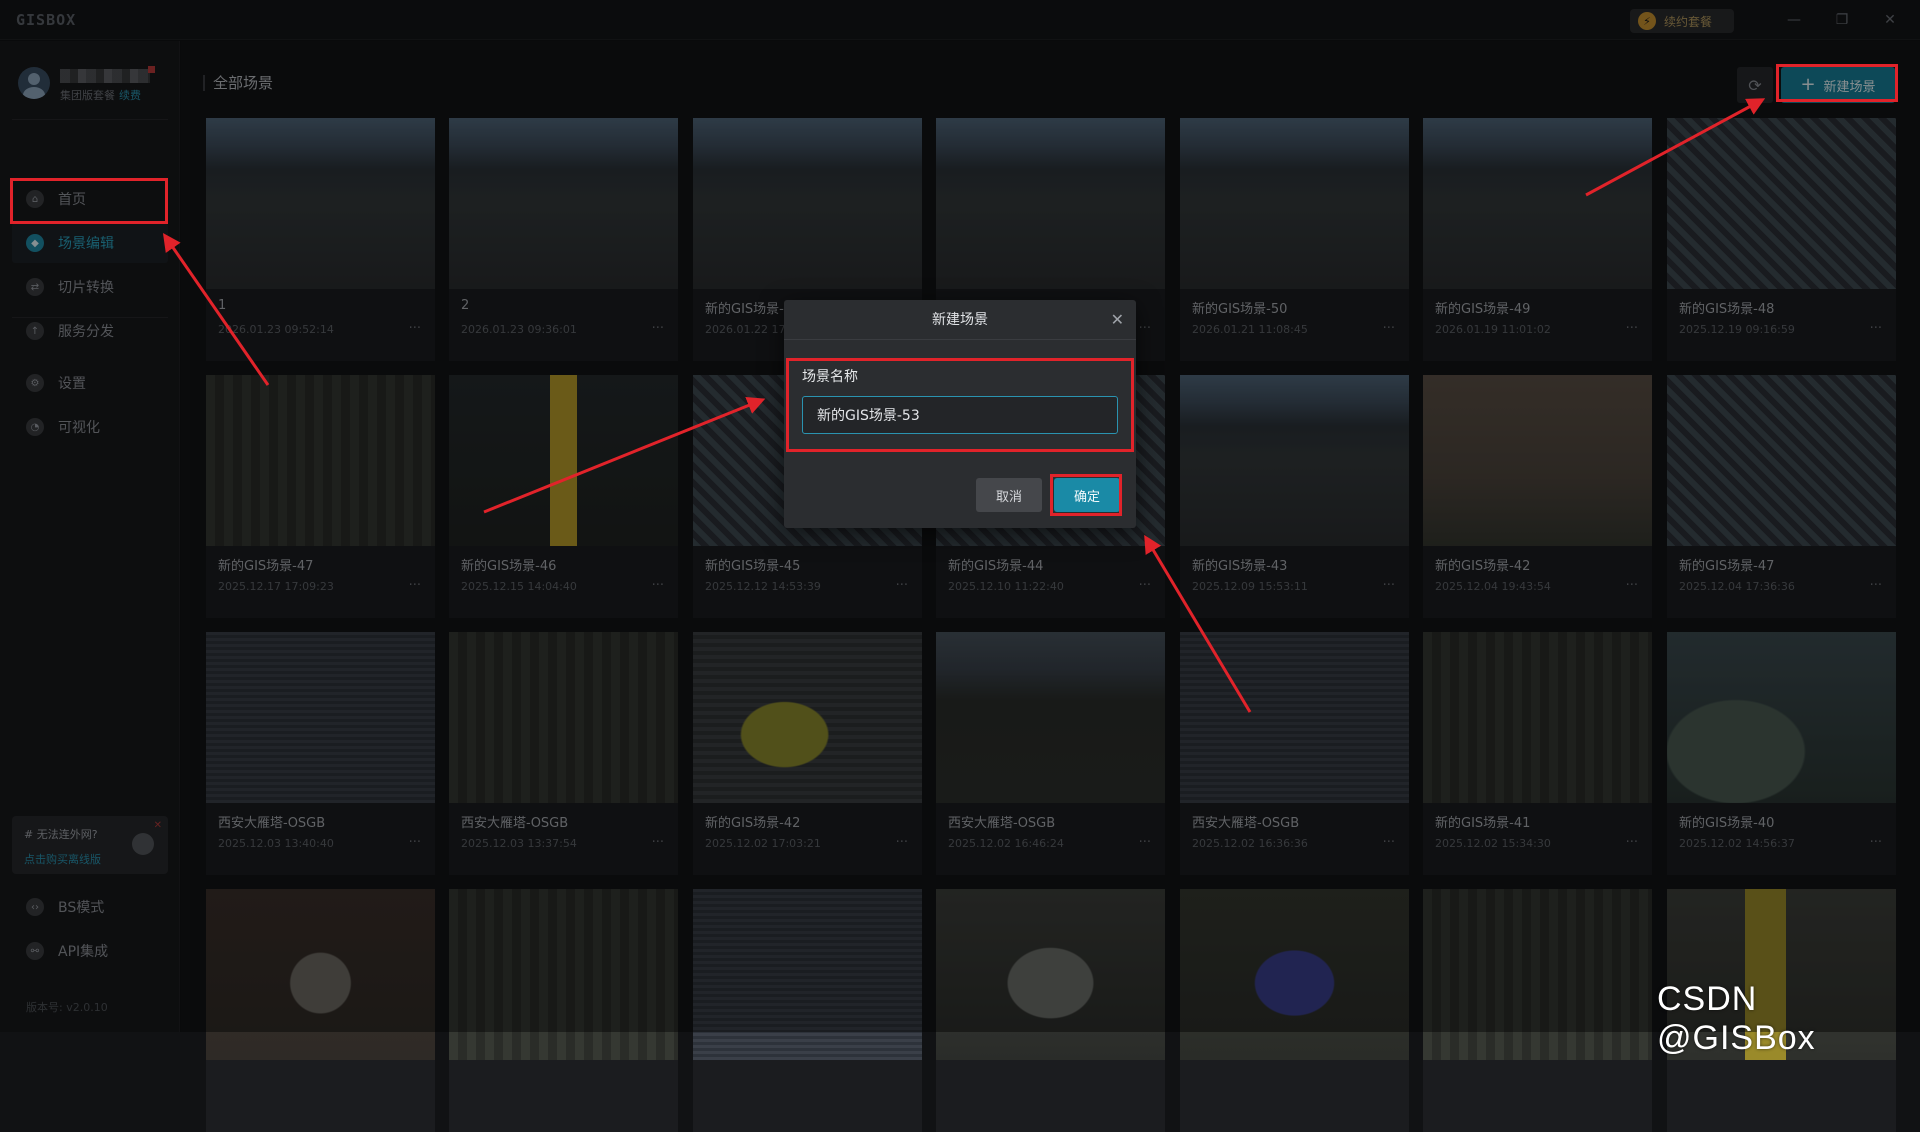 This screenshot has width=1920, height=1132. I want to click on watermark: CSDN @GISBox, so click(1736, 1018).